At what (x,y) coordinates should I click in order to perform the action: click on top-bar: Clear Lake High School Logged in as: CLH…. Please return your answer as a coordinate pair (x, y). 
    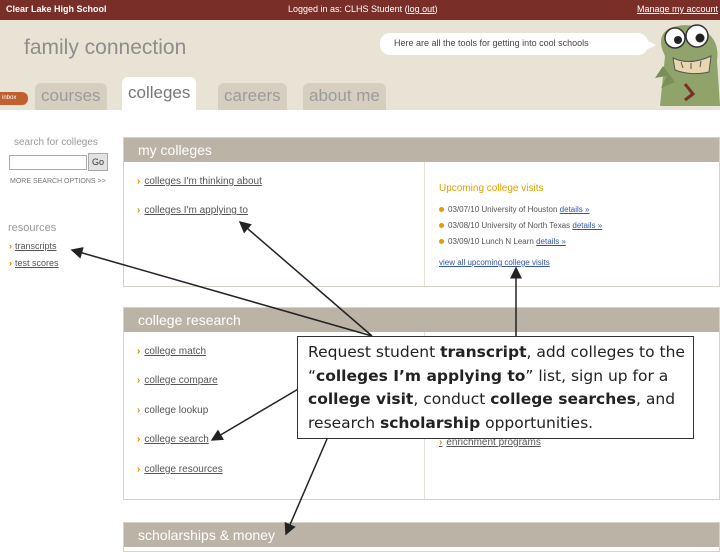
    Looking at the image, I should click on (360, 10).